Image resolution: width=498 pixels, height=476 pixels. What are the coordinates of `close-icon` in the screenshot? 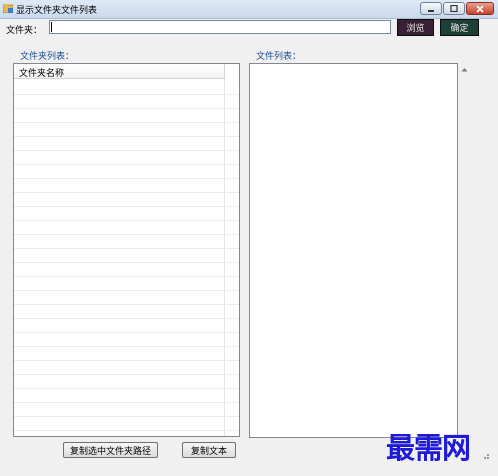 It's located at (480, 8).